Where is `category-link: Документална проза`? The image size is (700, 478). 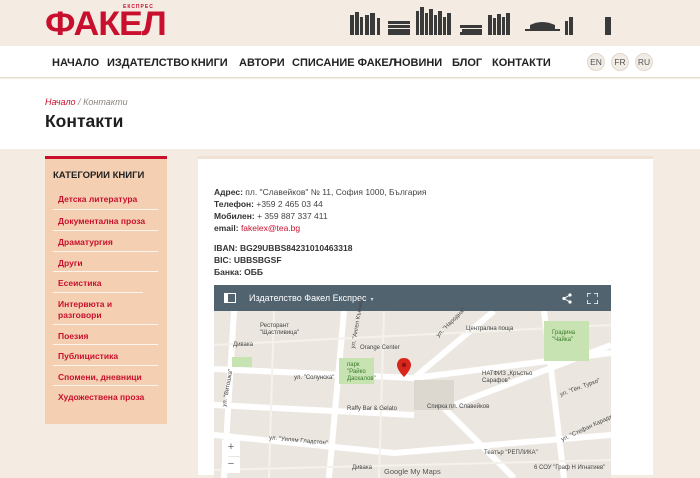 category-link: Документална проза is located at coordinates (105, 218).